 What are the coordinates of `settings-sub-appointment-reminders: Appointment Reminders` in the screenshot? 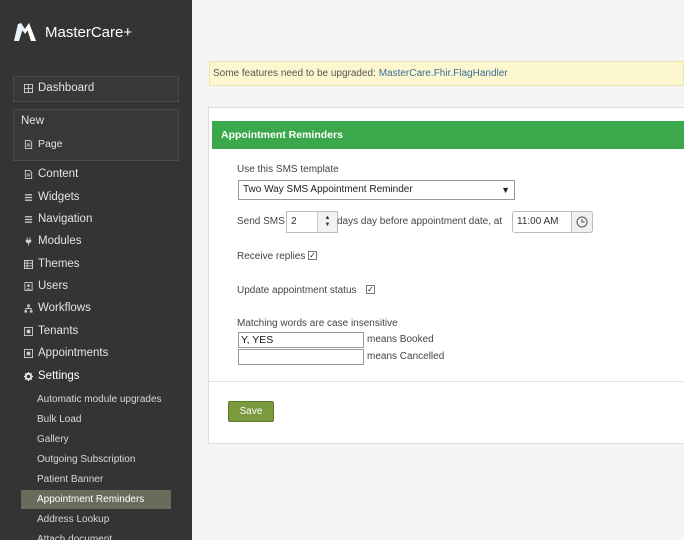 It's located at (96, 499).